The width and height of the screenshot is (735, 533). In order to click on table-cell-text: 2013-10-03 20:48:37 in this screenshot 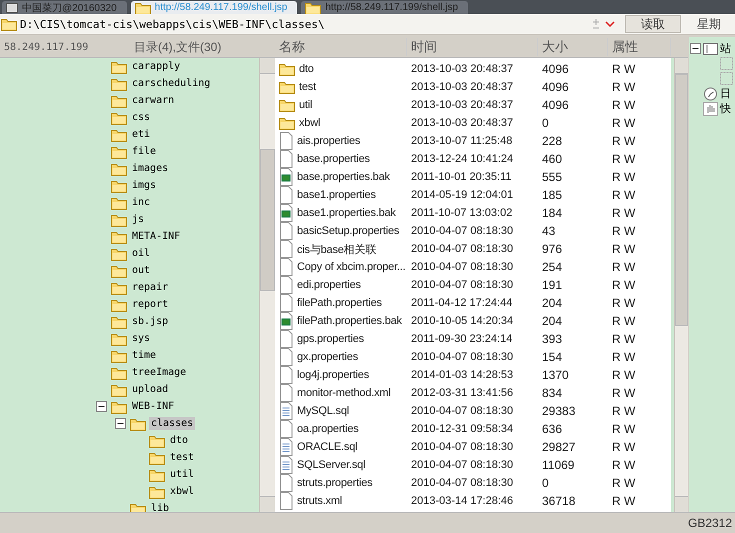, I will do `click(462, 123)`.